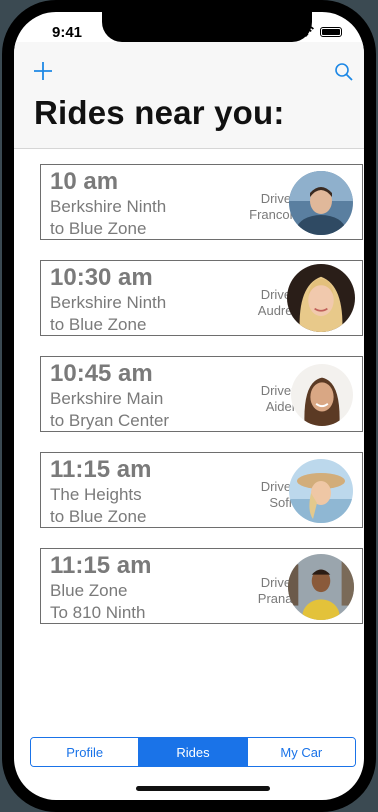  I want to click on ride-time: 10 am, so click(84, 181).